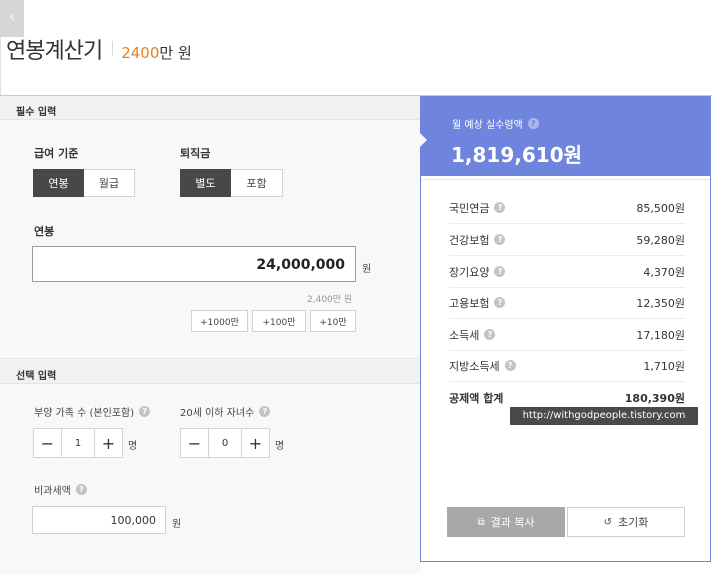 The width and height of the screenshot is (720, 574). What do you see at coordinates (423, 140) in the screenshot?
I see `panel-pointer` at bounding box center [423, 140].